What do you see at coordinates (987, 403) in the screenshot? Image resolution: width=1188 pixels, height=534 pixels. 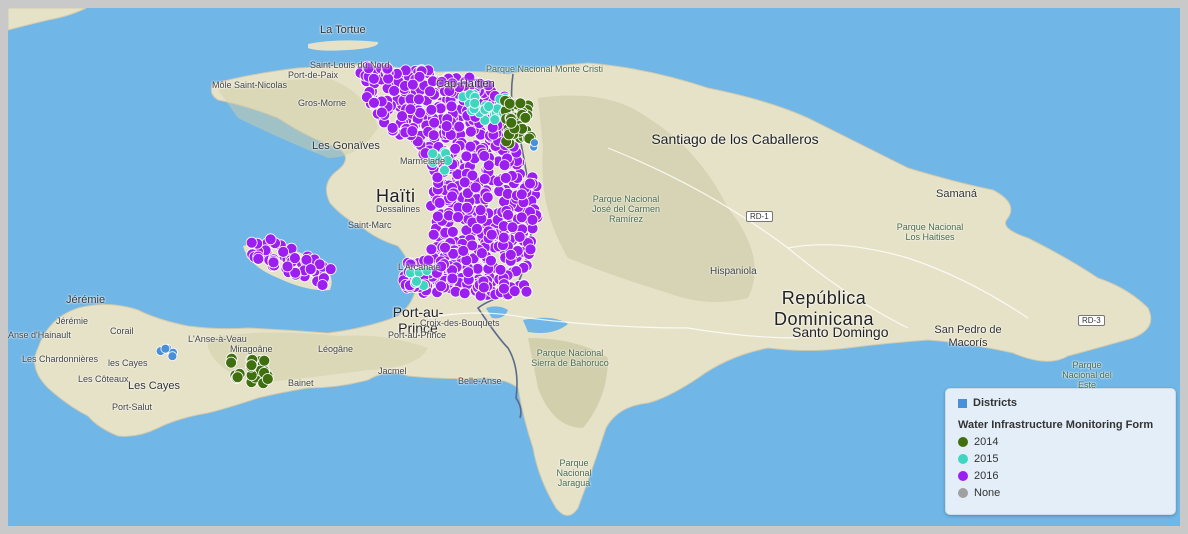 I see `legend-districts: Districts` at bounding box center [987, 403].